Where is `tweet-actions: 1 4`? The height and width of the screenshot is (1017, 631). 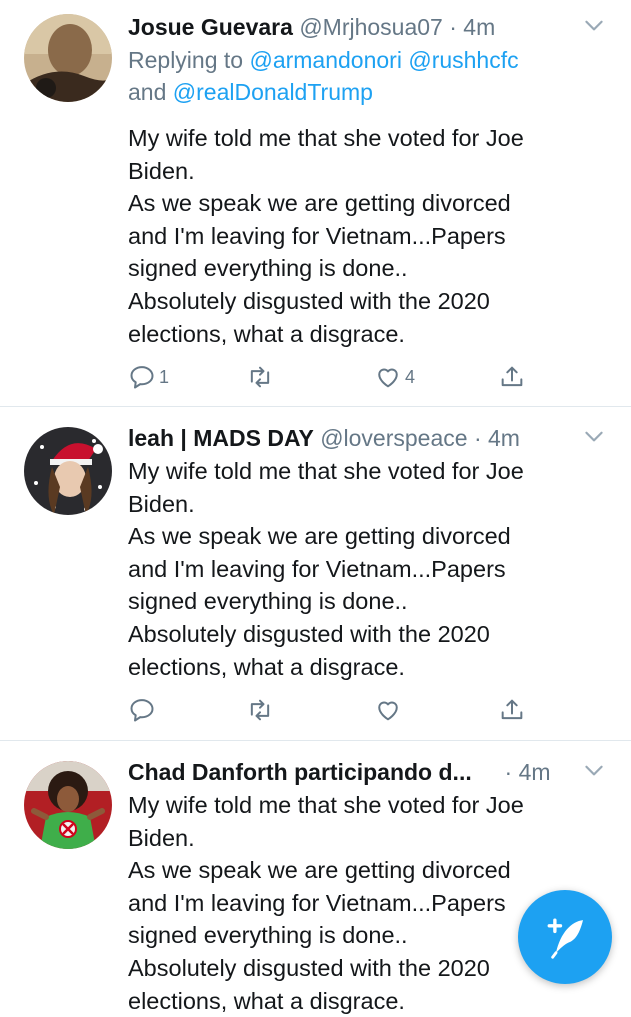 tweet-actions: 1 4 is located at coordinates (338, 377).